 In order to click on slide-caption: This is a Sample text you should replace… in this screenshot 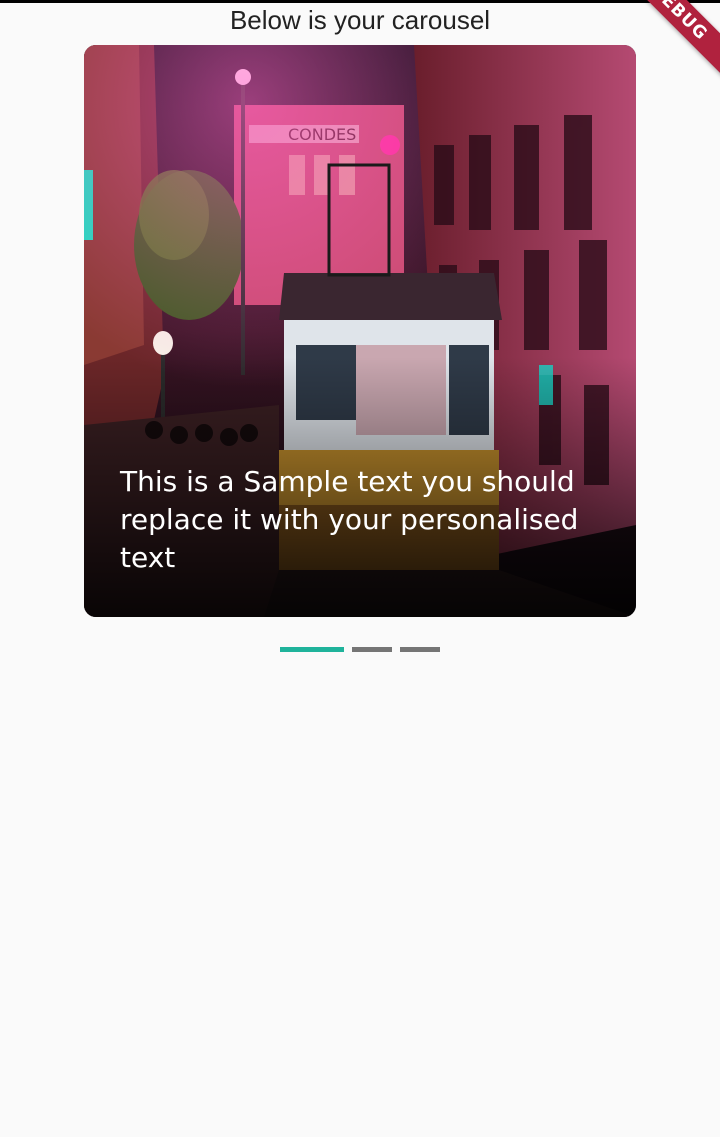, I will do `click(349, 519)`.